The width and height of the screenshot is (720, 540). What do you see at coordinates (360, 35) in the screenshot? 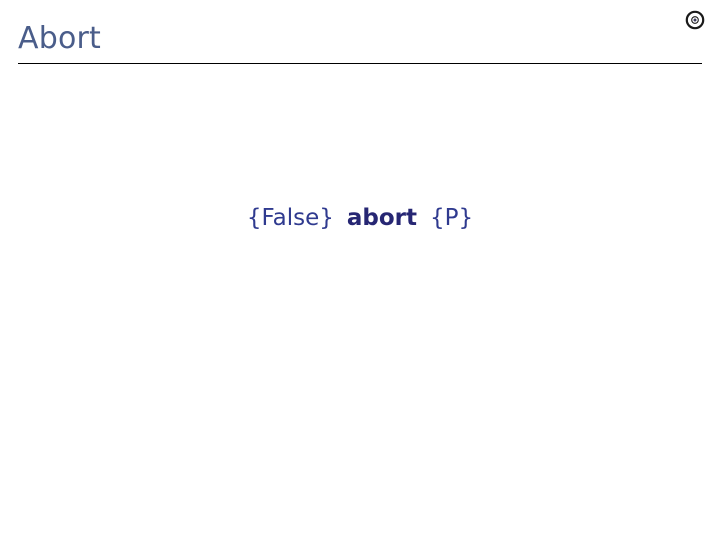
I see `slide-header: Abort` at bounding box center [360, 35].